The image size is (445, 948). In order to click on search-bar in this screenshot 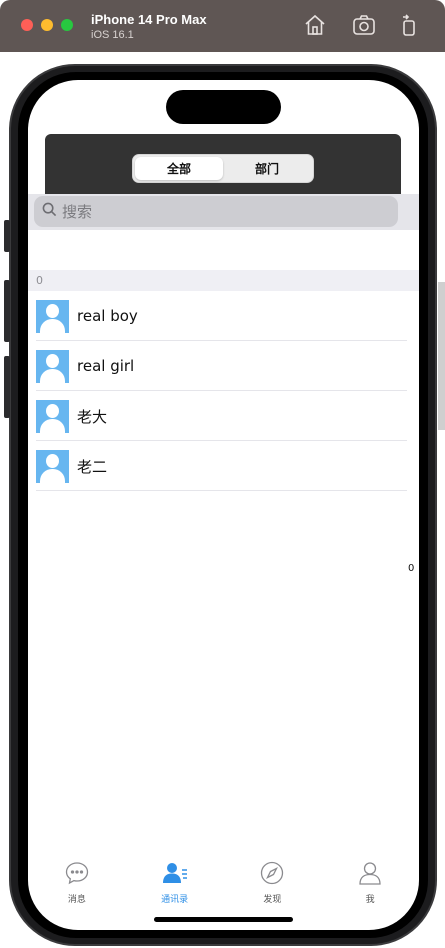, I will do `click(223, 212)`.